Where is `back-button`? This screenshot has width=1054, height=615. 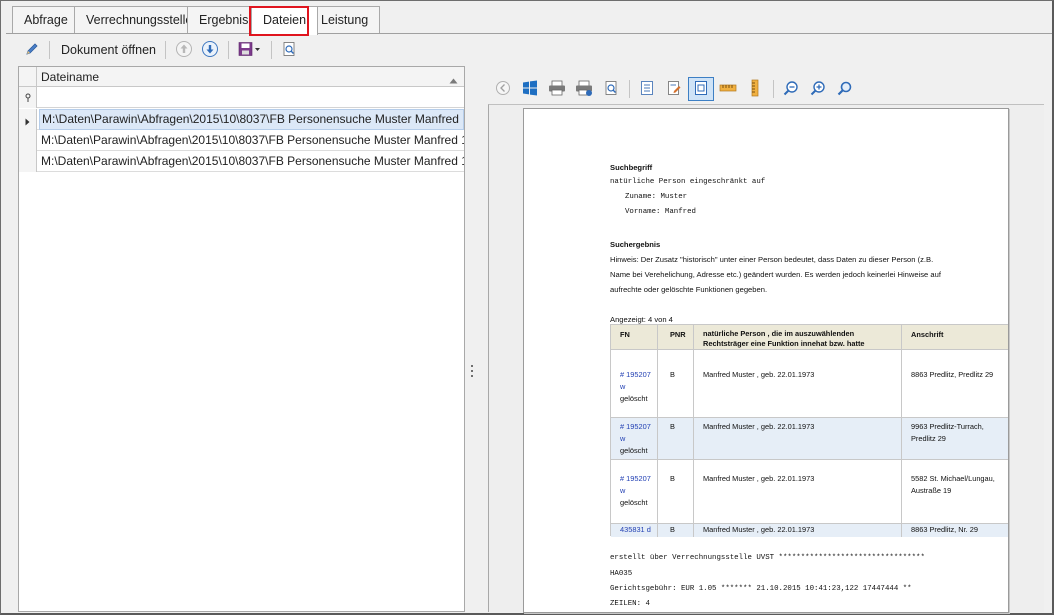 back-button is located at coordinates (503, 89).